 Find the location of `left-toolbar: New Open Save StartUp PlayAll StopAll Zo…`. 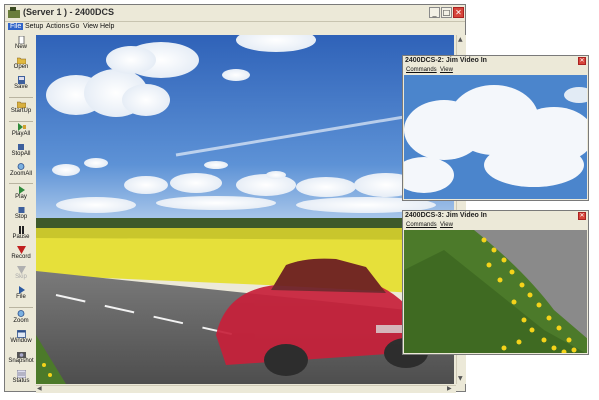

left-toolbar: New Open Save StartUp PlayAll StopAll Zo… is located at coordinates (21, 211).